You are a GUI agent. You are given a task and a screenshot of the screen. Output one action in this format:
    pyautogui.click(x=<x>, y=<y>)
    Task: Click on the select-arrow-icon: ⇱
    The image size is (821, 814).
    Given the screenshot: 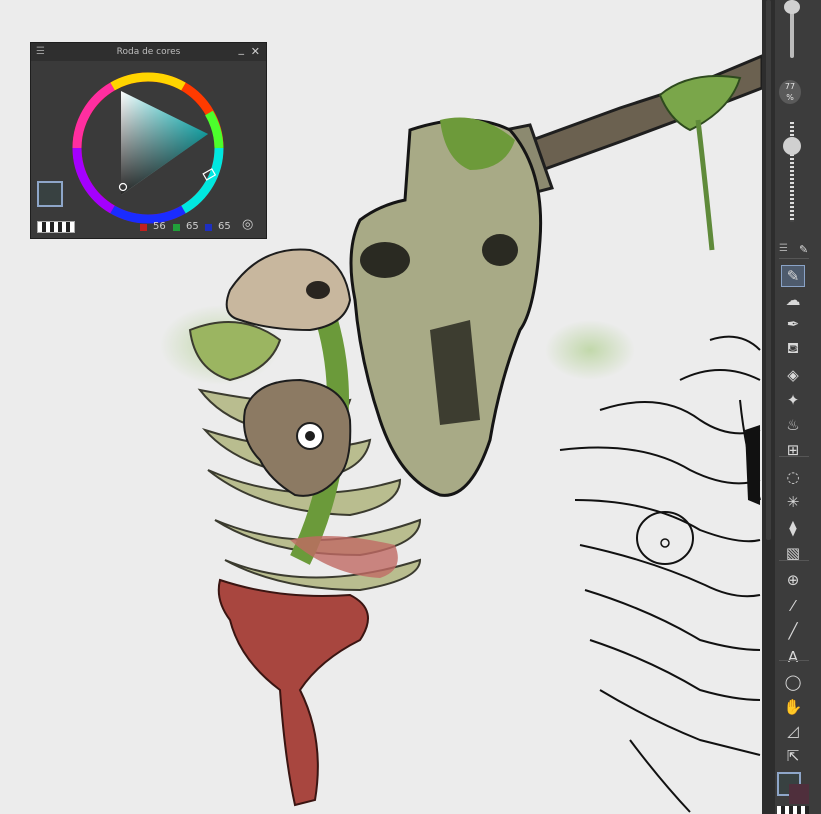 What is the action you would take?
    pyautogui.click(x=793, y=756)
    